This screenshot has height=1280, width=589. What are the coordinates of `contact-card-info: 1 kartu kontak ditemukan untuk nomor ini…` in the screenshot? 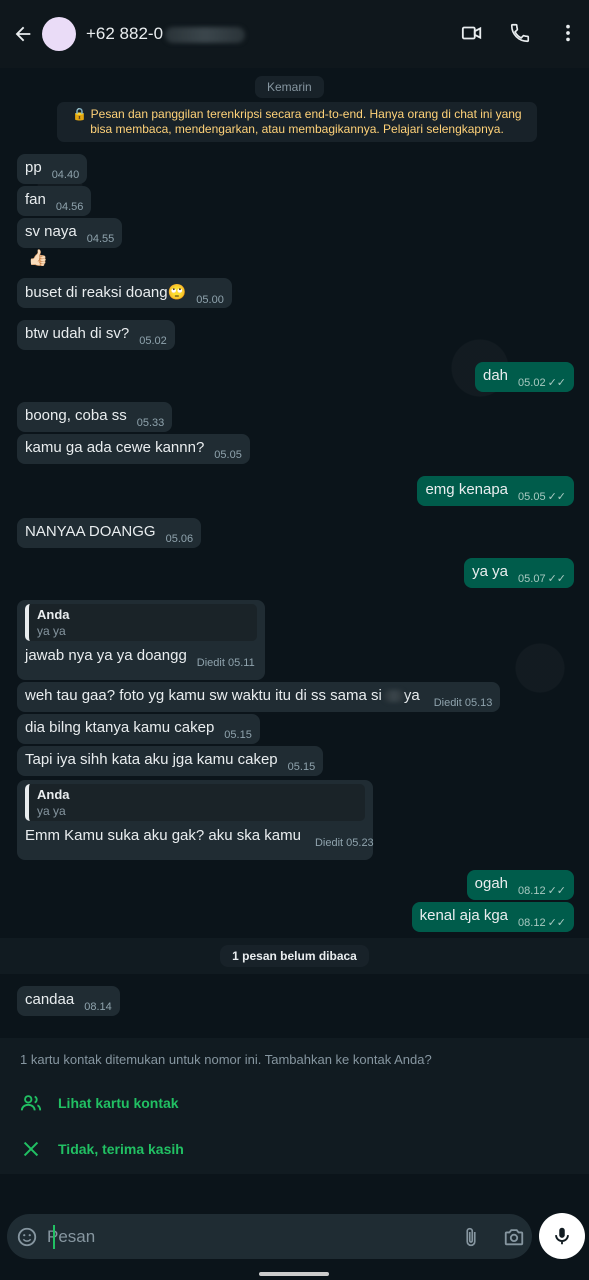 It's located at (226, 1059).